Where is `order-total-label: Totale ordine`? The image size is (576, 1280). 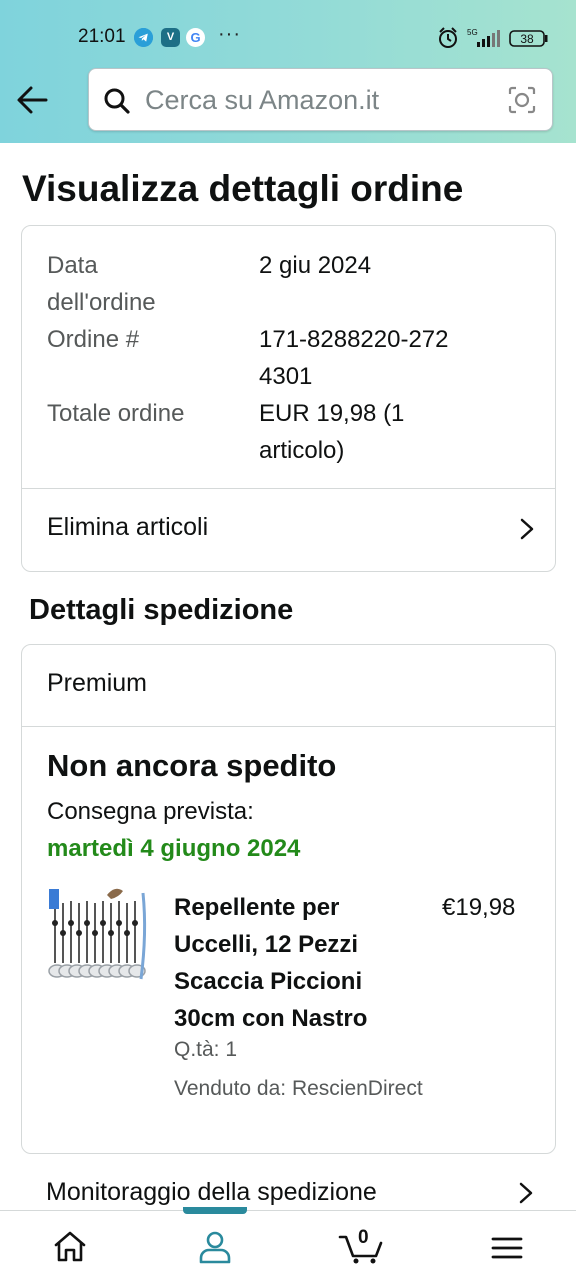
order-total-label: Totale ordine is located at coordinates (116, 413).